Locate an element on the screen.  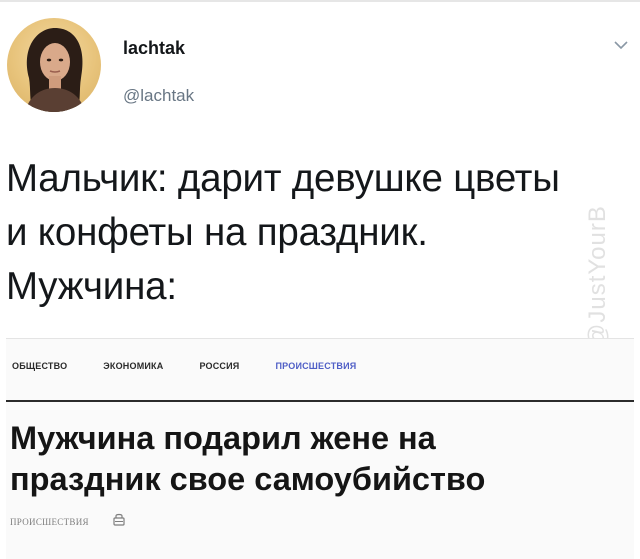
avatar-portrait-icon is located at coordinates (55, 70).